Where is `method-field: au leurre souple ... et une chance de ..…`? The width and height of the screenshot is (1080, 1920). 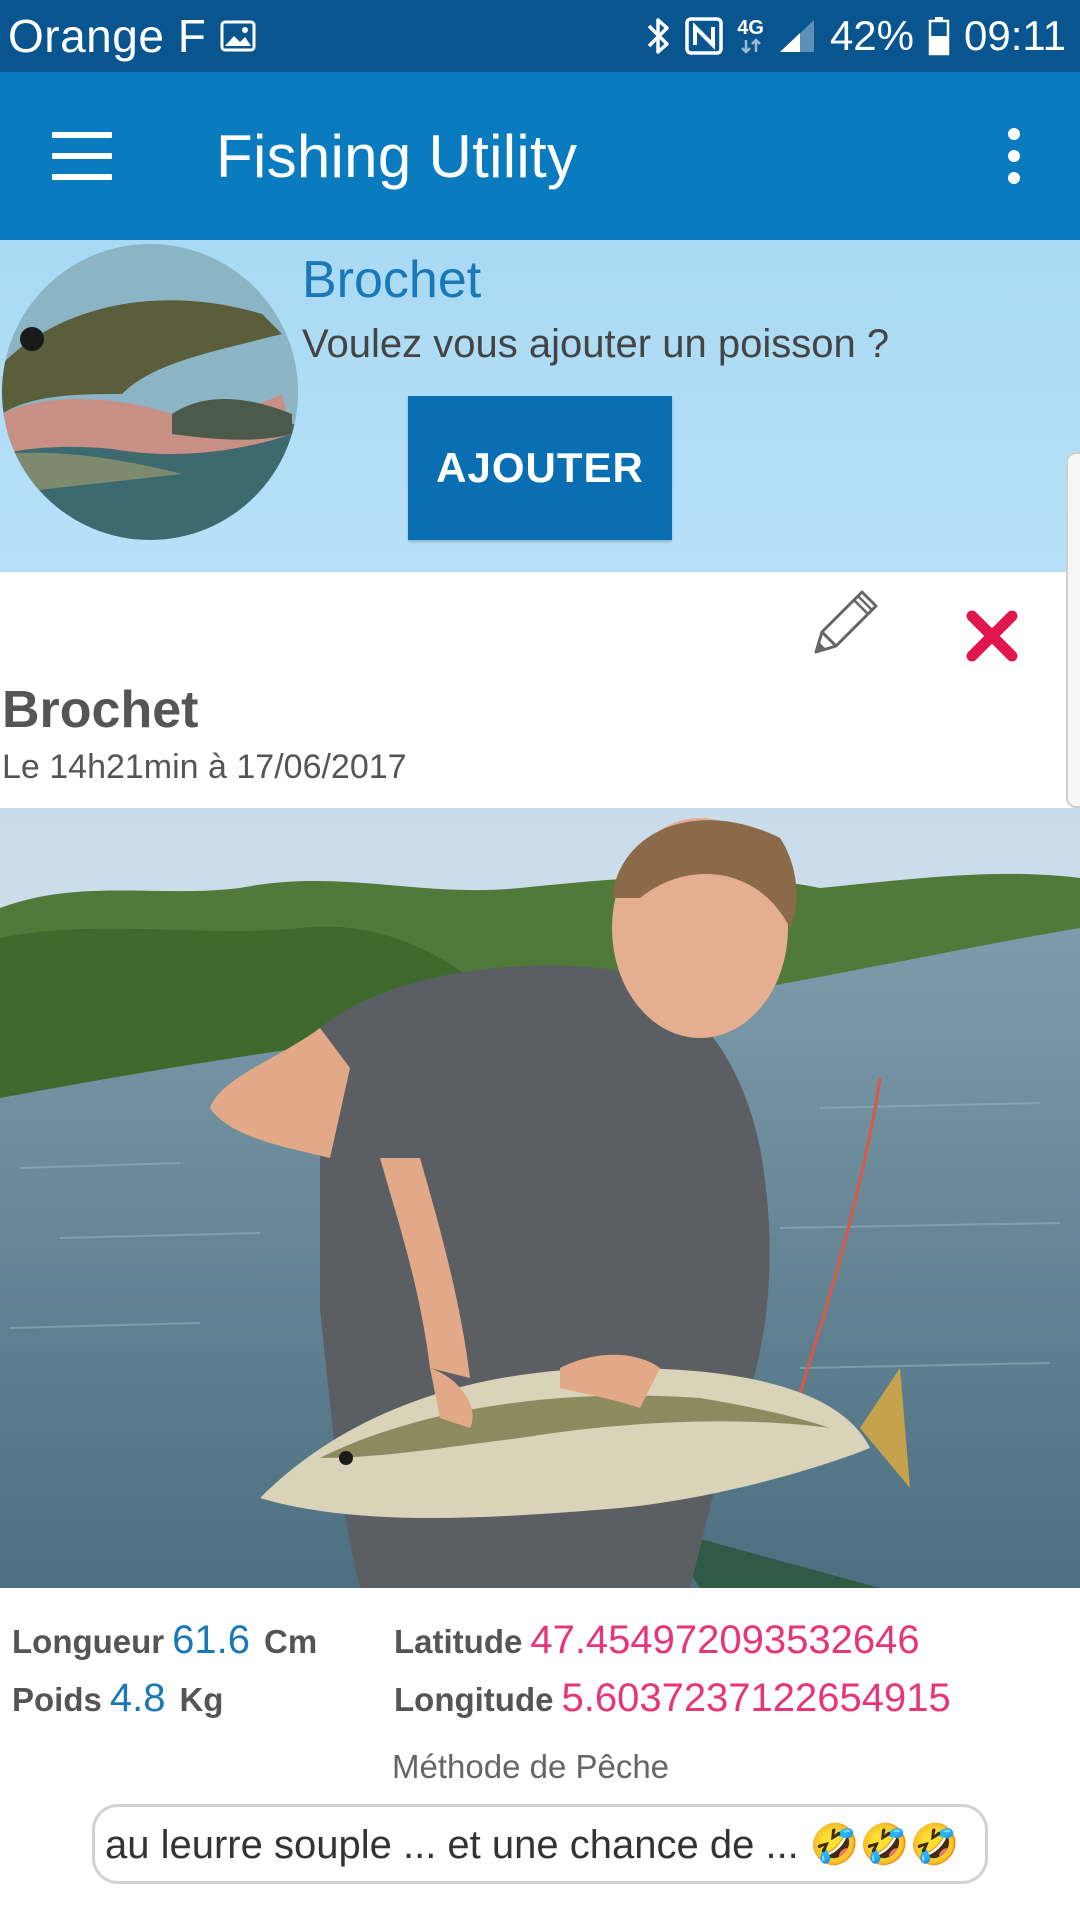 method-field: au leurre souple ... et une chance de ..… is located at coordinates (540, 1844).